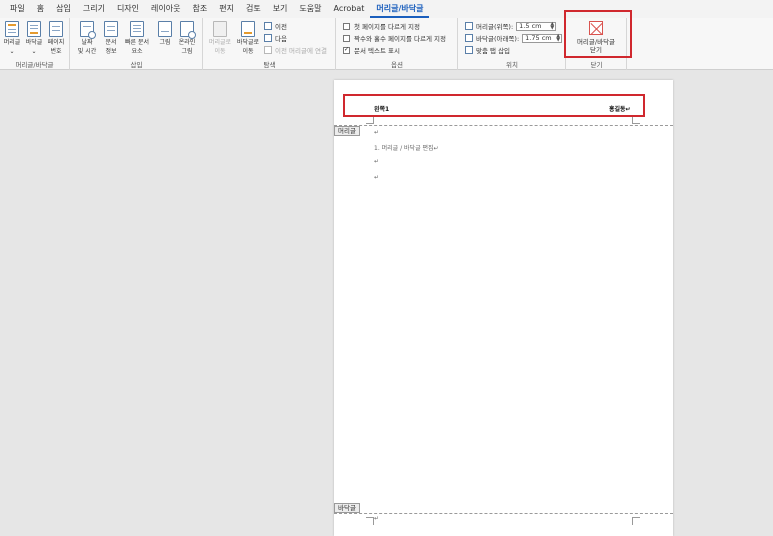 The image size is (773, 536). I want to click on footer-from-bottom-input: 1.75 cm ▲ ▼, so click(542, 38).